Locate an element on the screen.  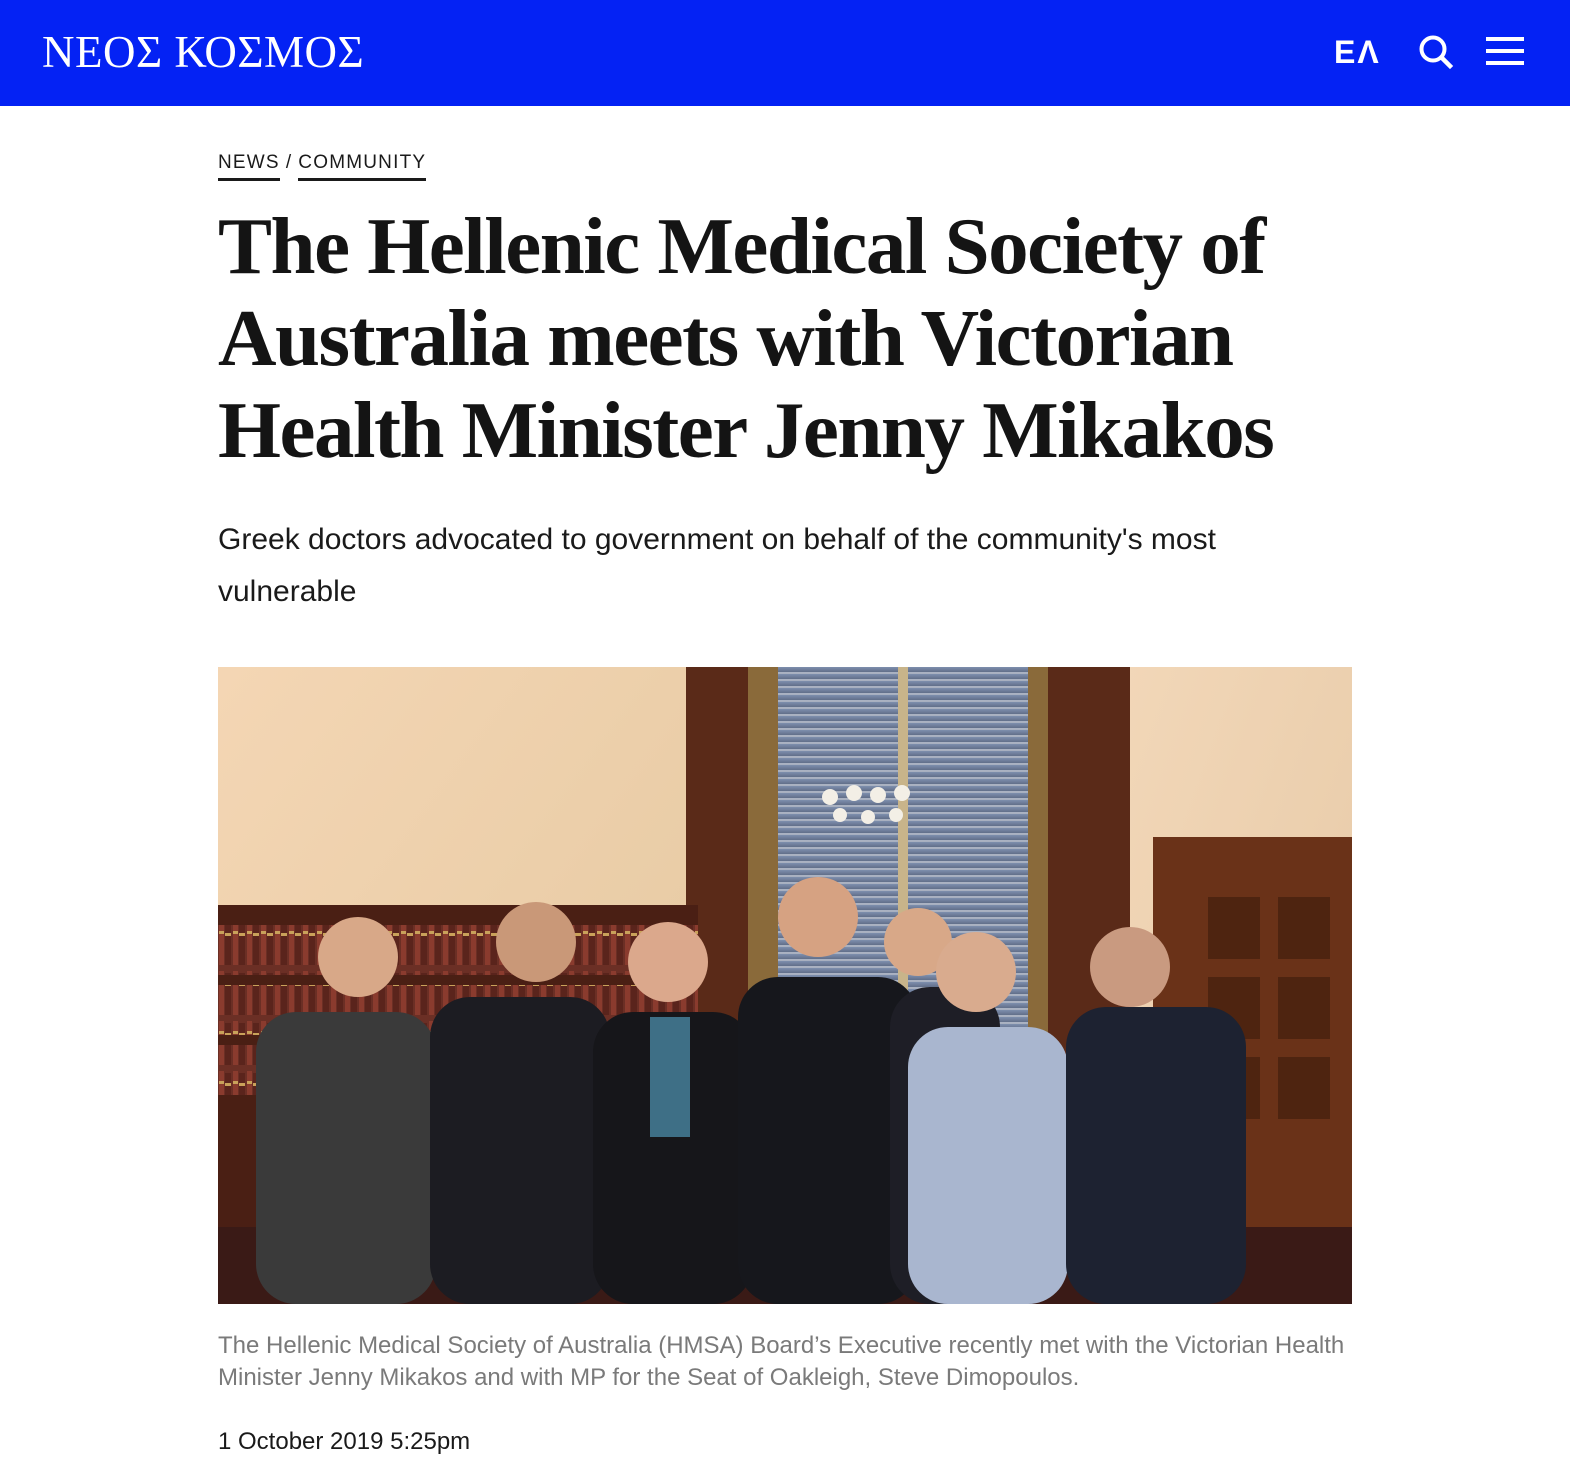
breadcrumb: NEWS / COMMUNITY is located at coordinates (322, 165).